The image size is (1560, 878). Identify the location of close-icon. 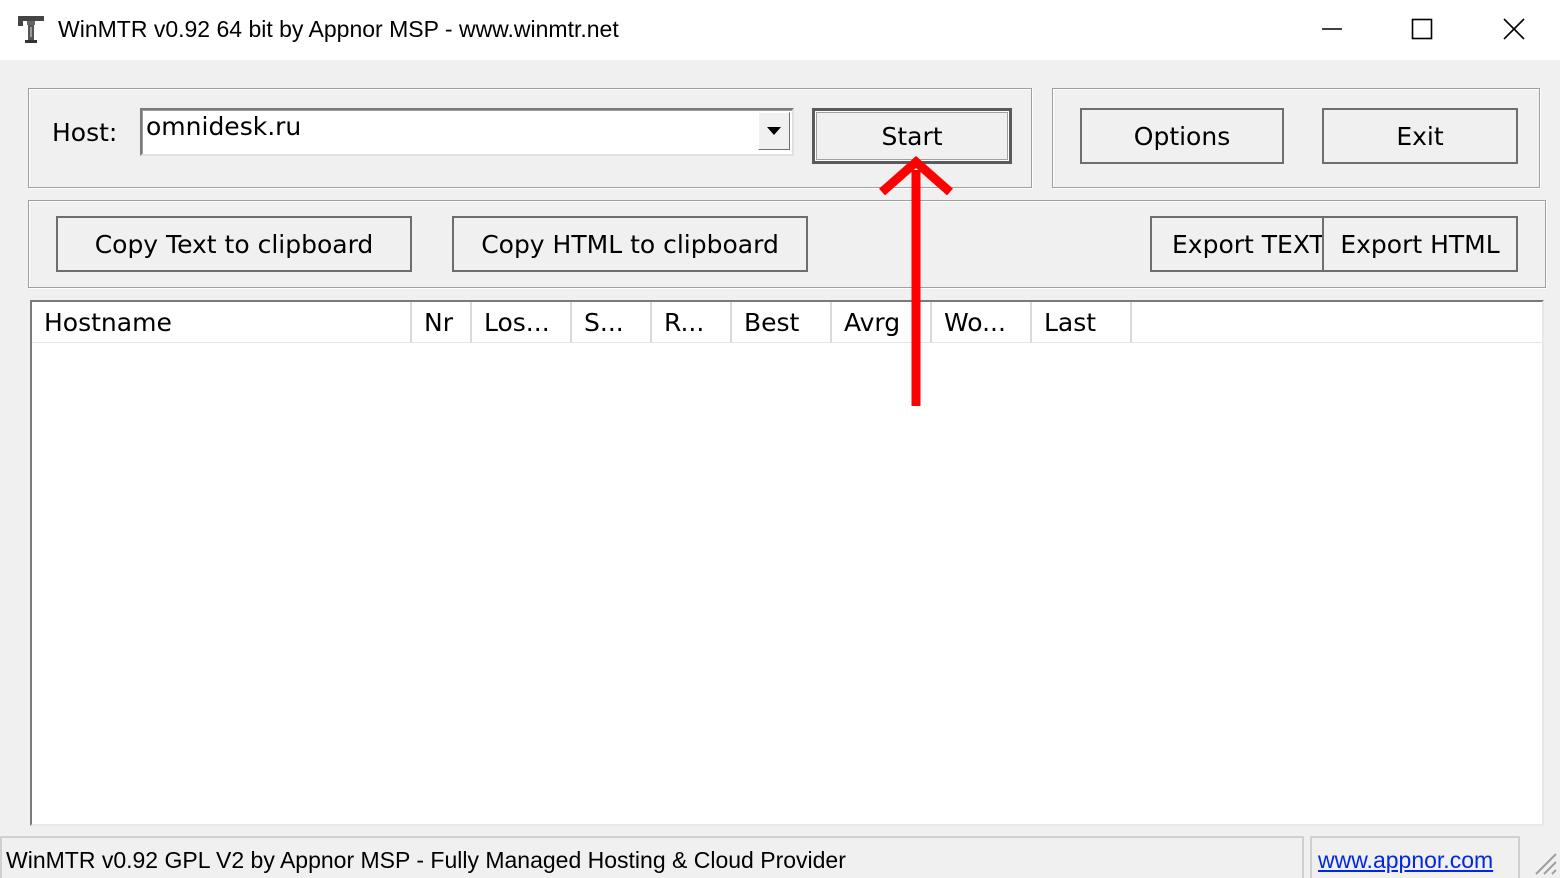
(1514, 29).